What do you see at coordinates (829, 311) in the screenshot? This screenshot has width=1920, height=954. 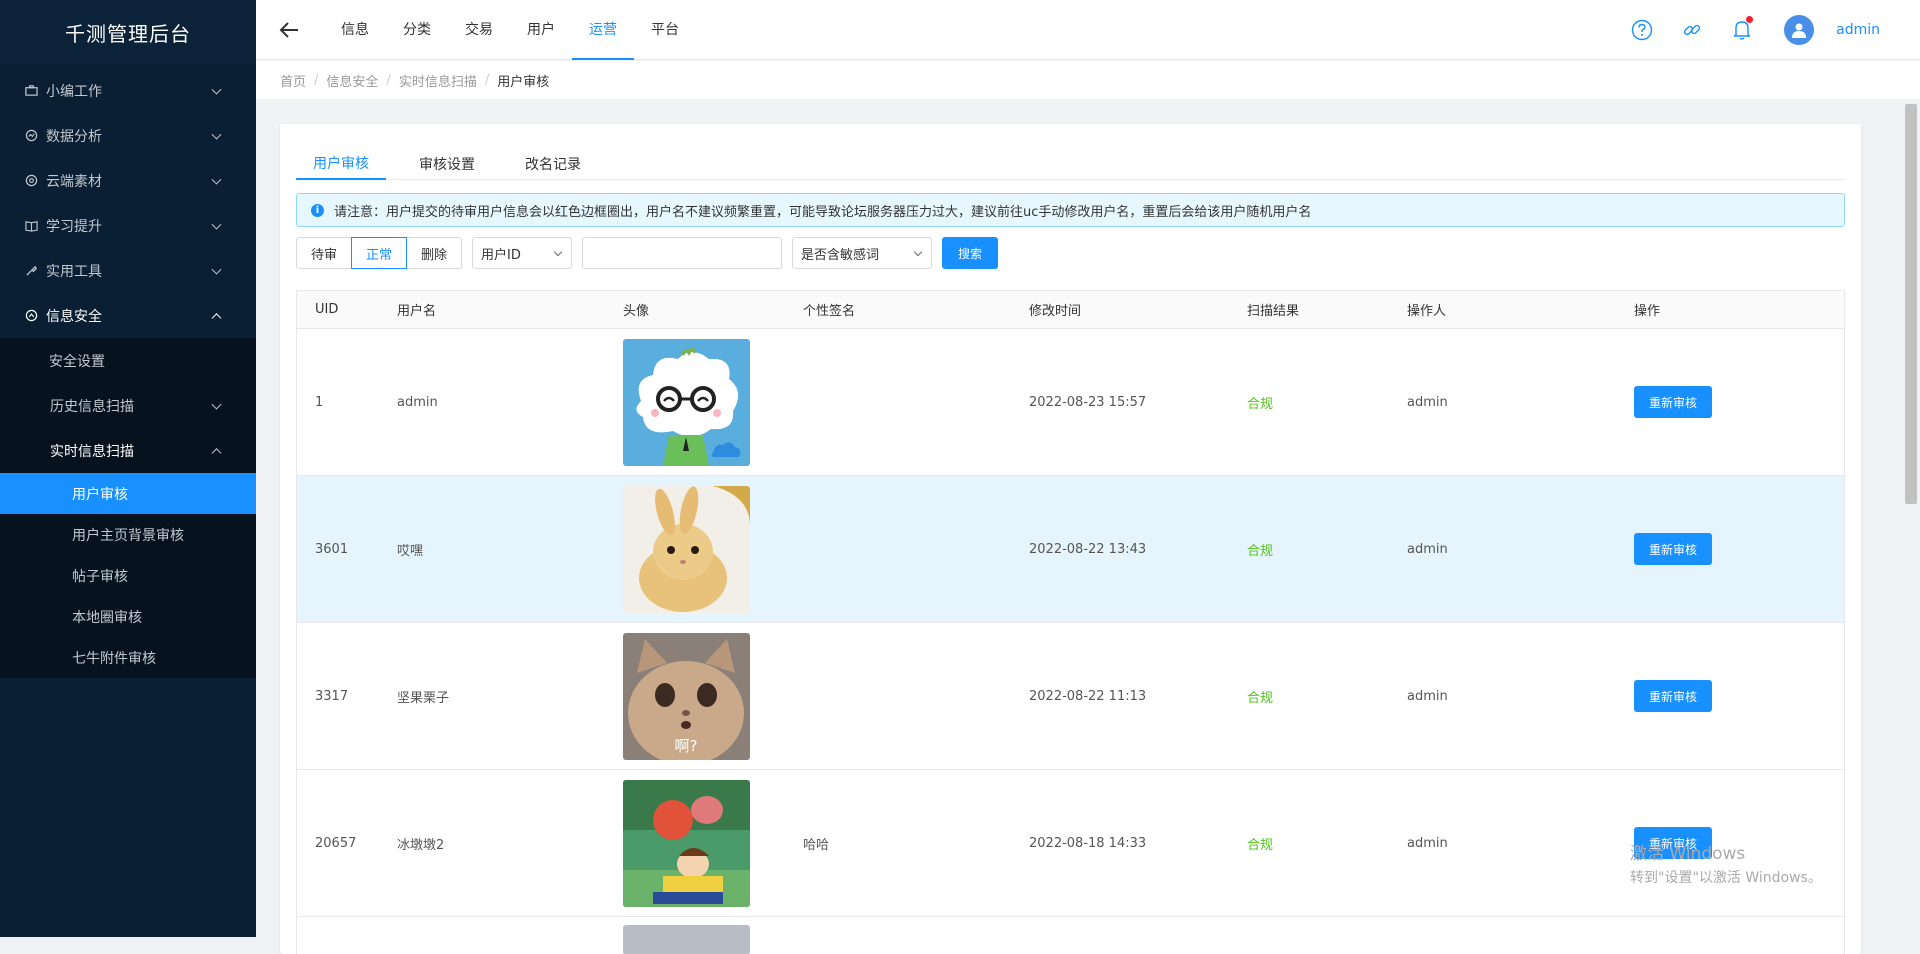 I see `column-header: 个性签名` at bounding box center [829, 311].